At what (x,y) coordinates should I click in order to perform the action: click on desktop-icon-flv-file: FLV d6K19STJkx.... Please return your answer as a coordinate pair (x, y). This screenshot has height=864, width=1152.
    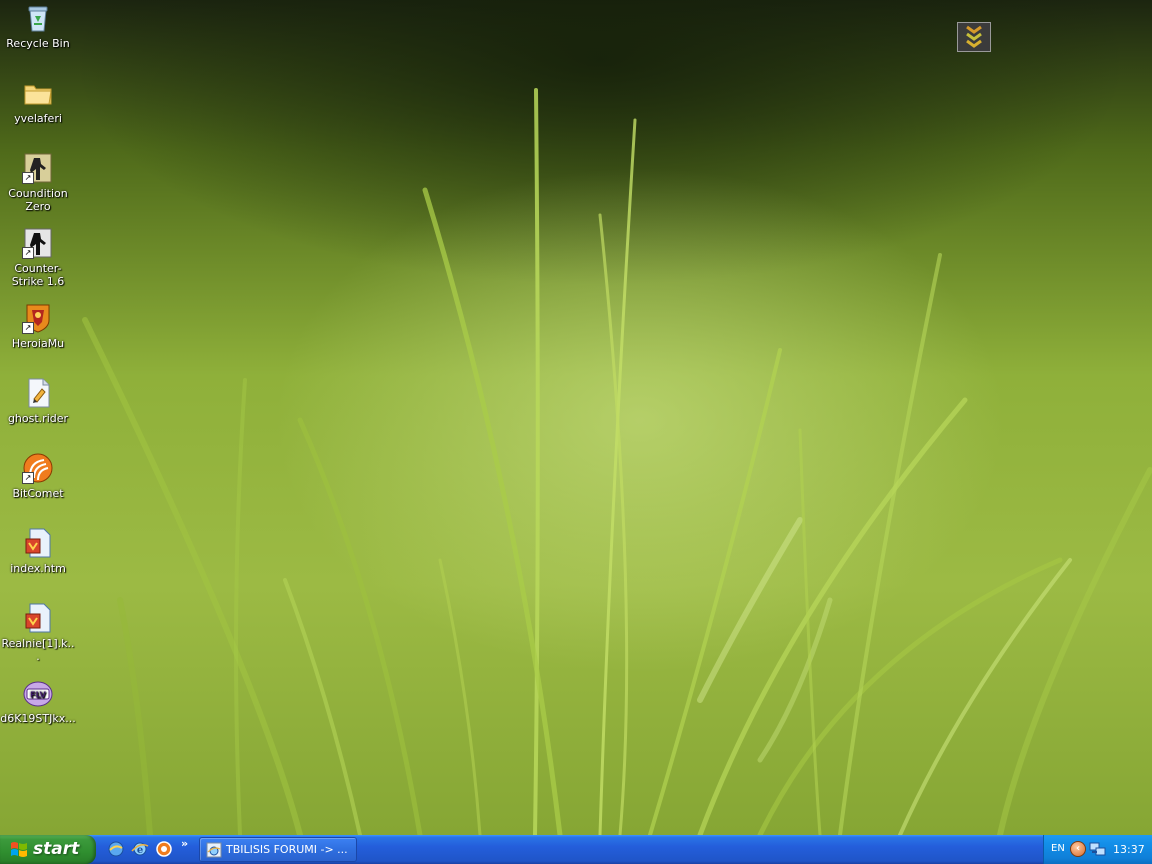
    Looking at the image, I should click on (38, 701).